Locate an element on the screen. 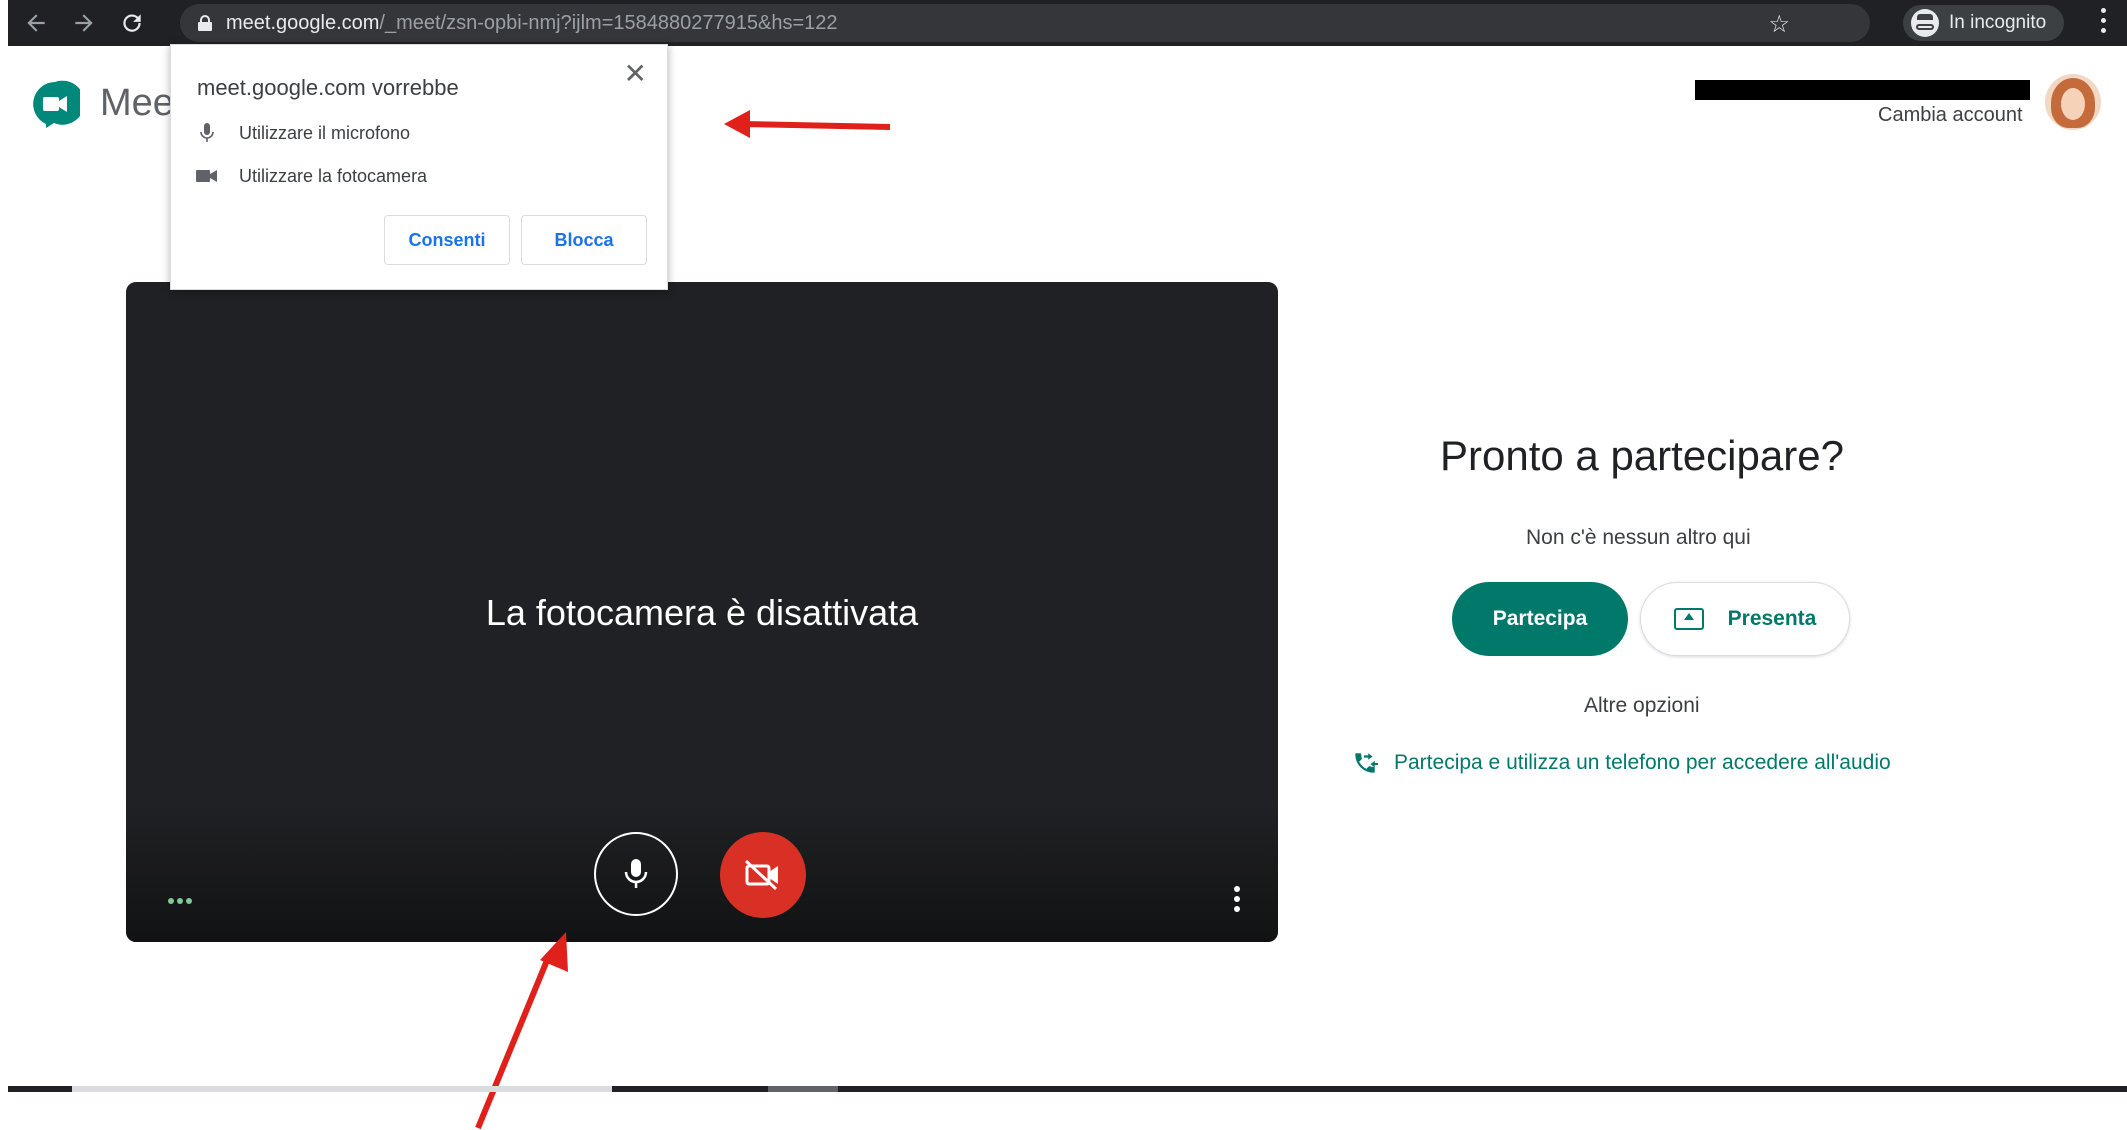 The image size is (2127, 1130). phone-forward-icon is located at coordinates (1366, 763).